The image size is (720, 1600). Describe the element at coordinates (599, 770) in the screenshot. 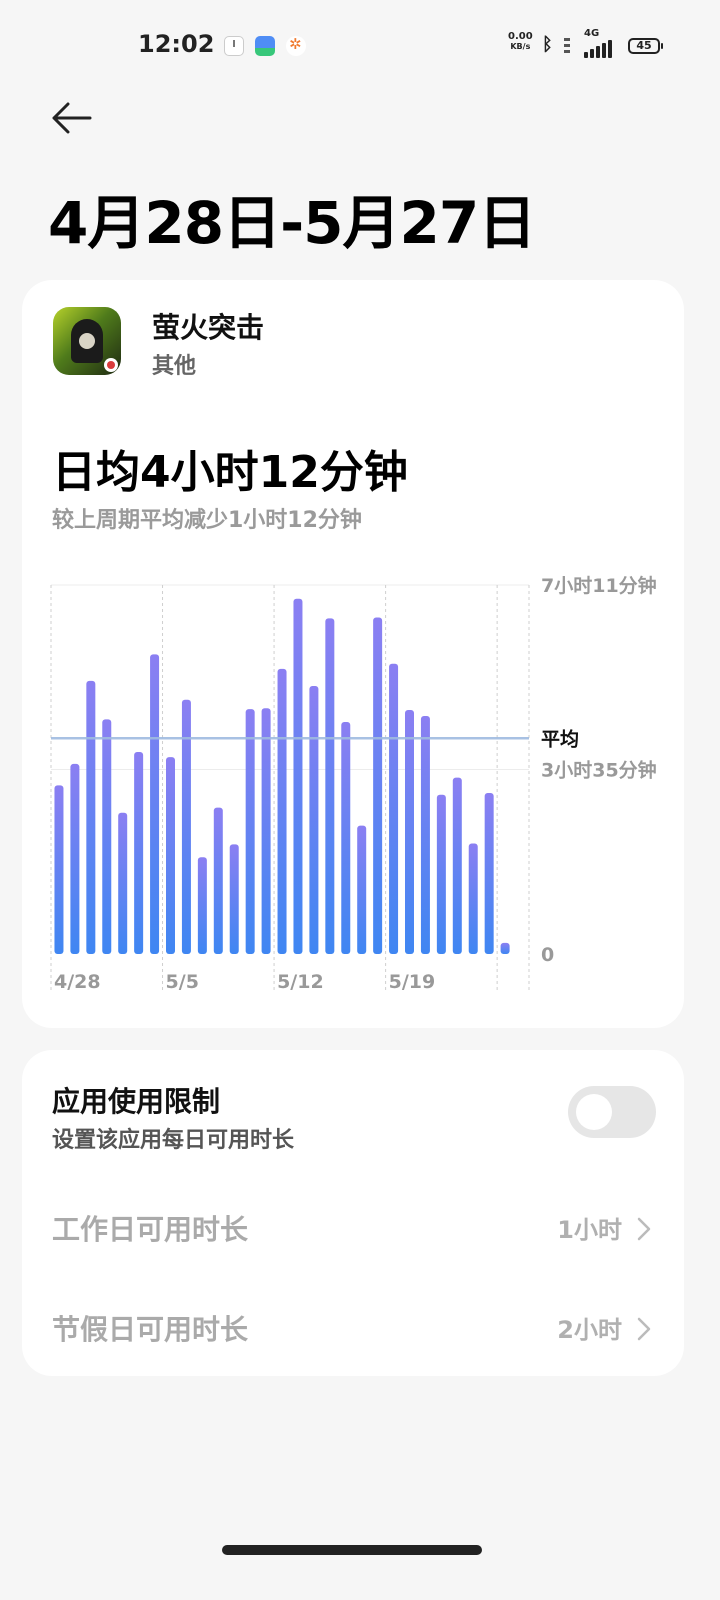

I see `y-tick-label: 3小时35分钟` at that location.